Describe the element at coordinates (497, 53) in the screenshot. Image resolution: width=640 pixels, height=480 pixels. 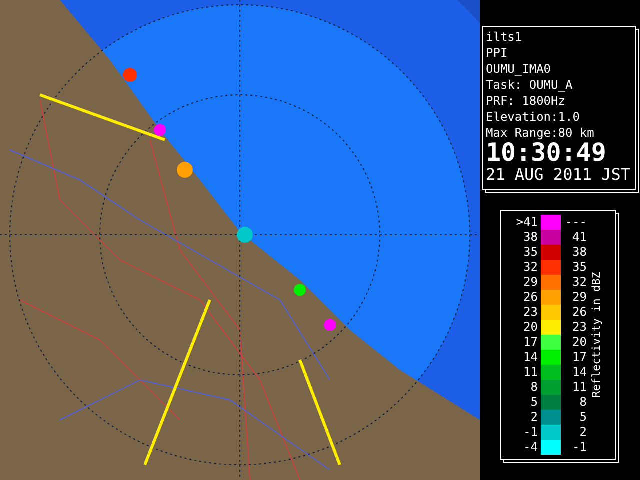
I see `info-text: PPI` at that location.